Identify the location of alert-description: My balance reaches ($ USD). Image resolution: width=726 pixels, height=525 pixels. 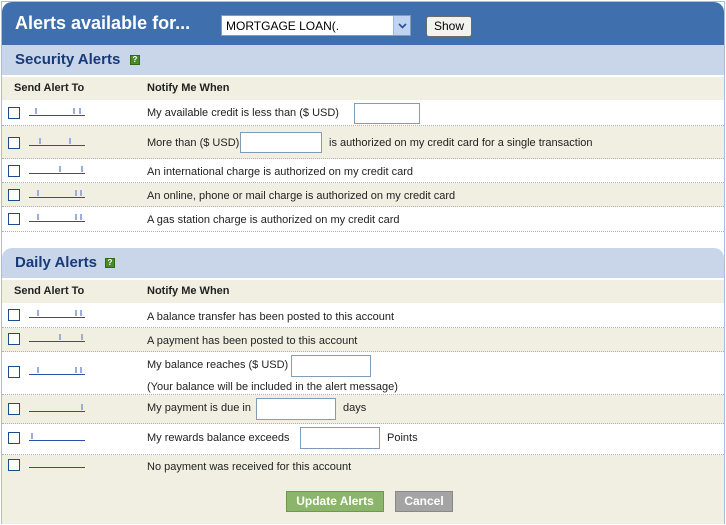
(218, 365).